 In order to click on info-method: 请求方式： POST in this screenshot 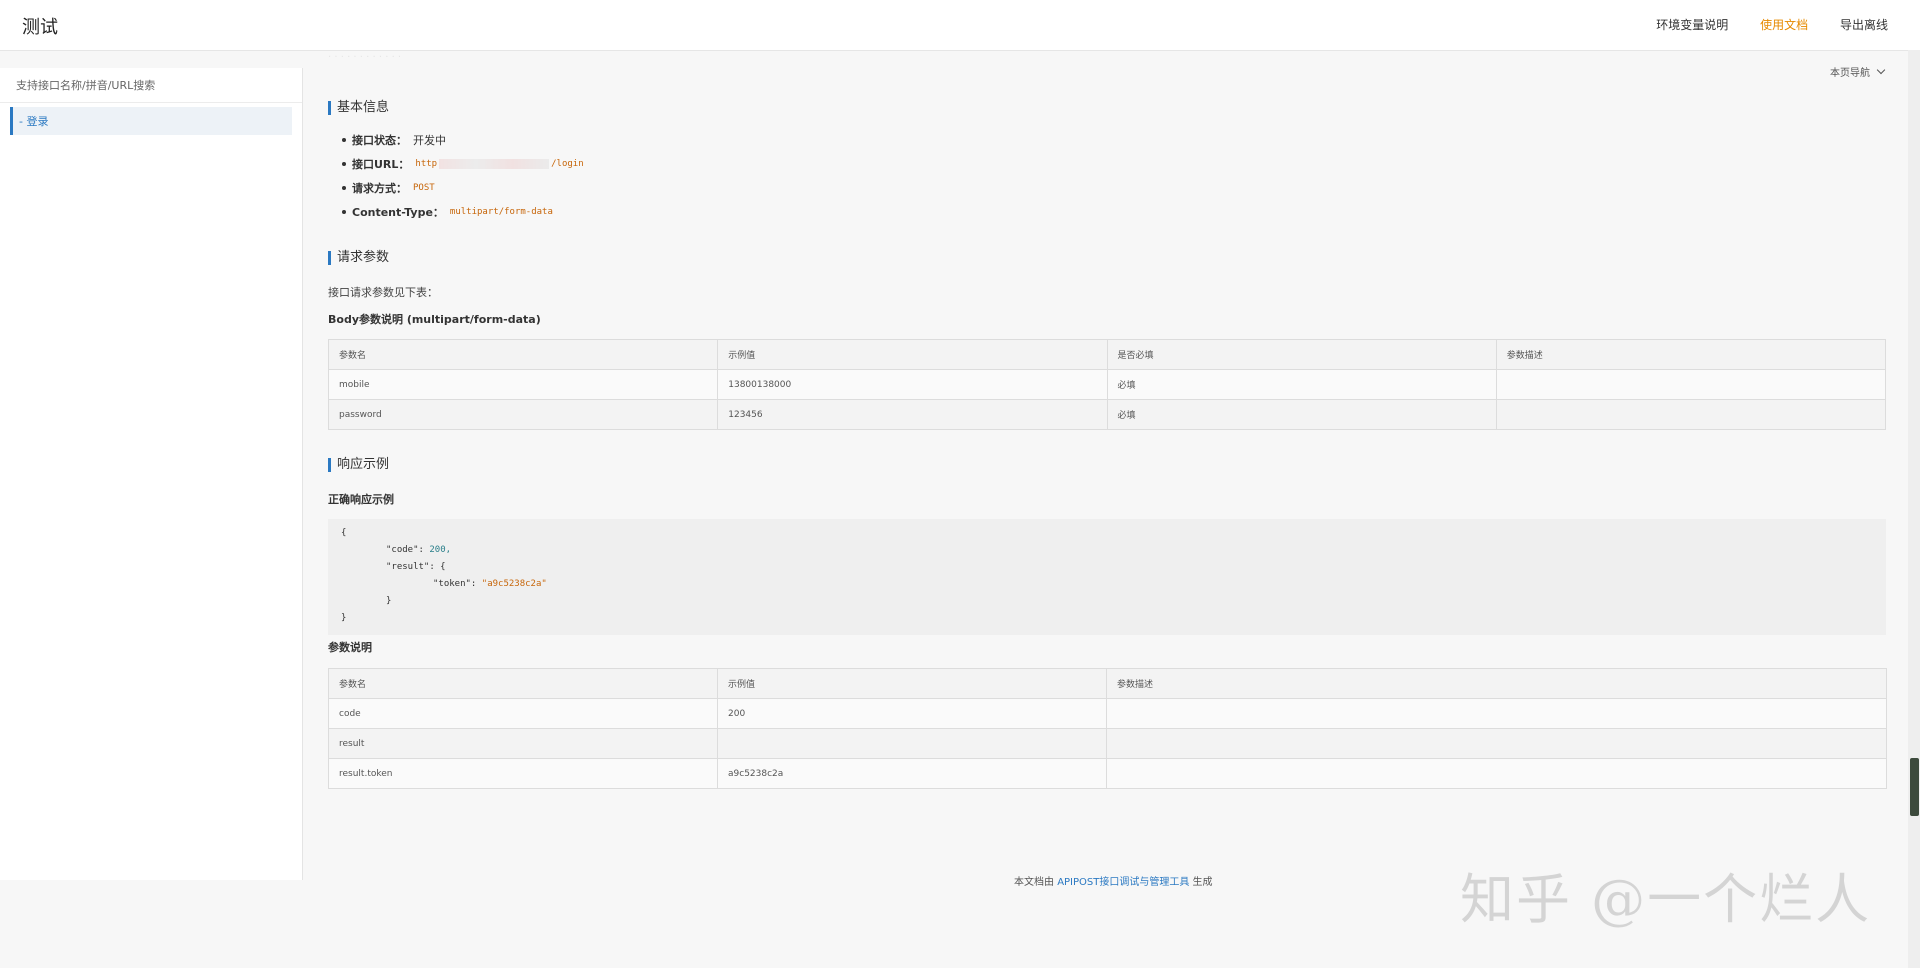, I will do `click(463, 188)`.